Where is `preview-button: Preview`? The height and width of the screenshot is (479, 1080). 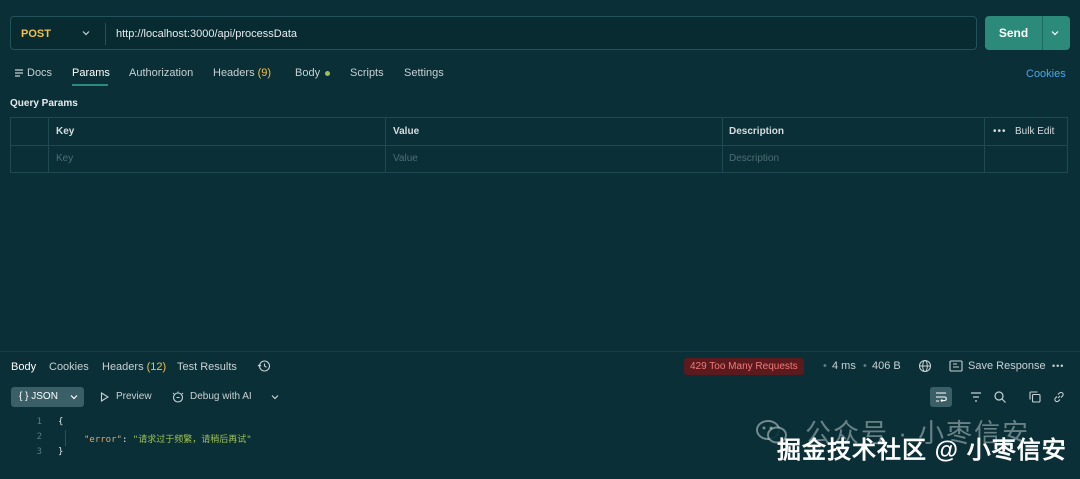
preview-button: Preview is located at coordinates (134, 397).